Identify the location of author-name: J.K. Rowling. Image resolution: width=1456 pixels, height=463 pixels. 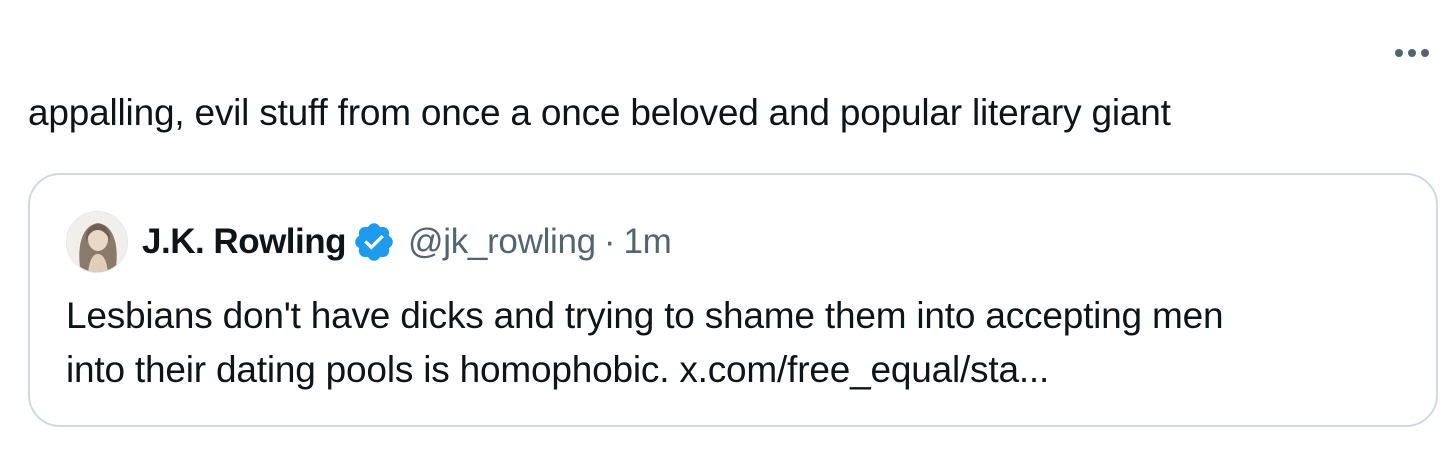
(244, 242).